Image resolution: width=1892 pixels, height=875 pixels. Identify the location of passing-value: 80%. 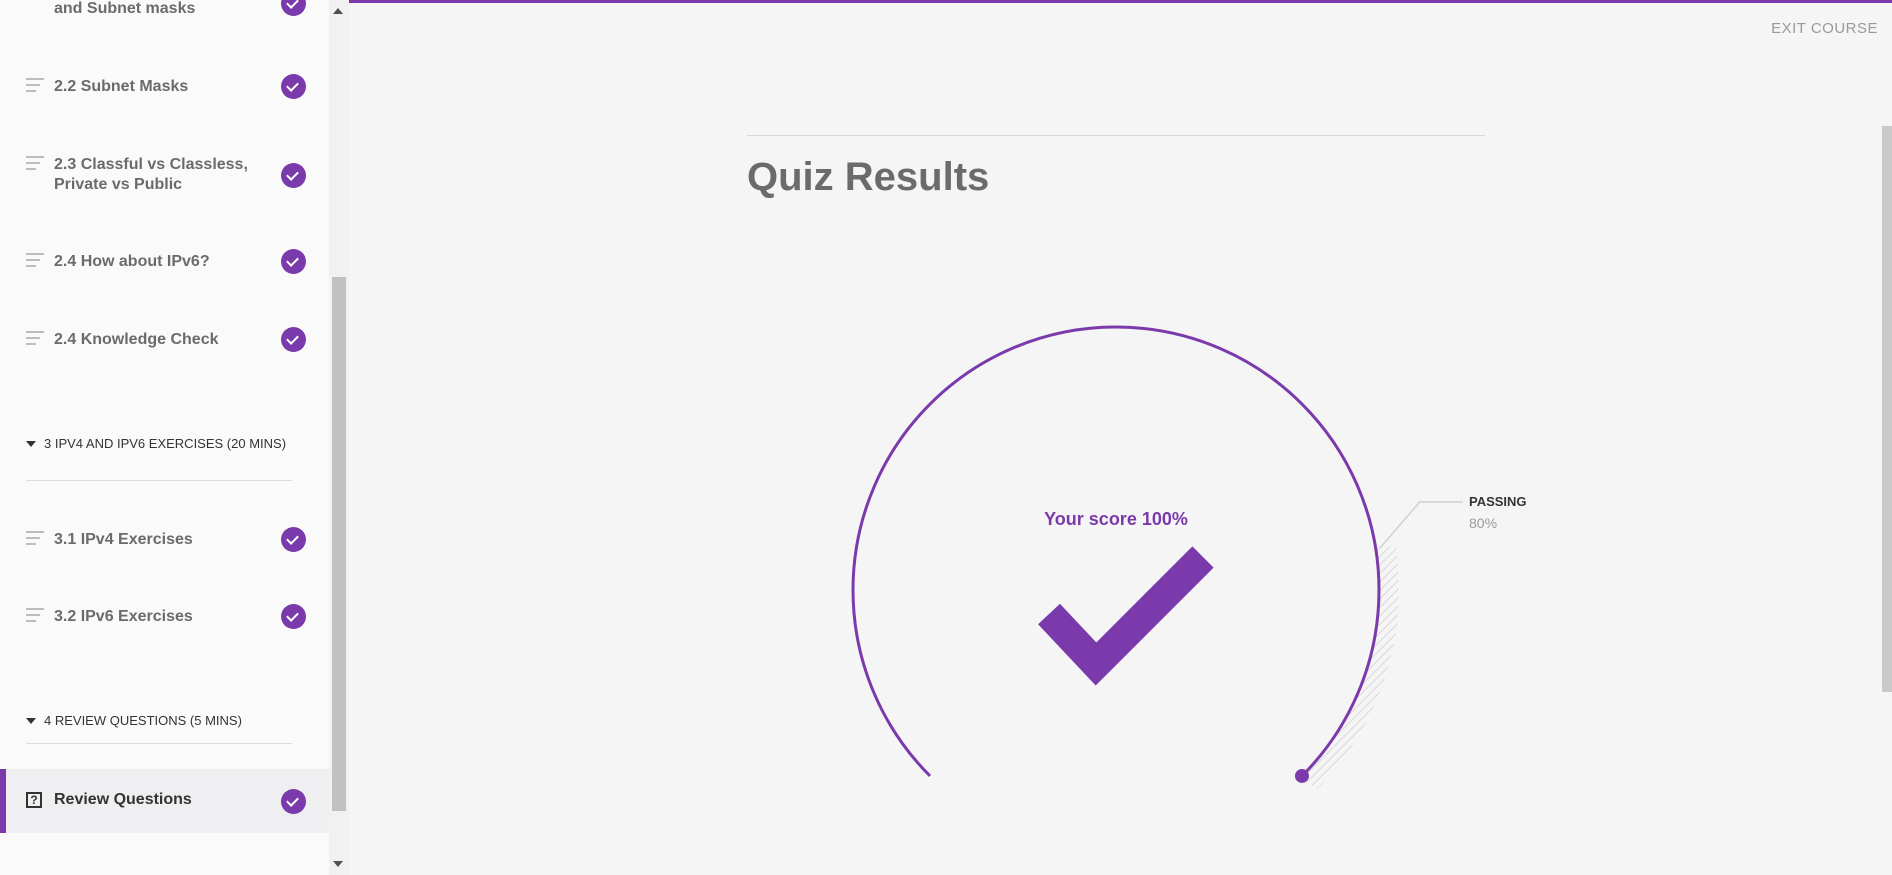
(1483, 523).